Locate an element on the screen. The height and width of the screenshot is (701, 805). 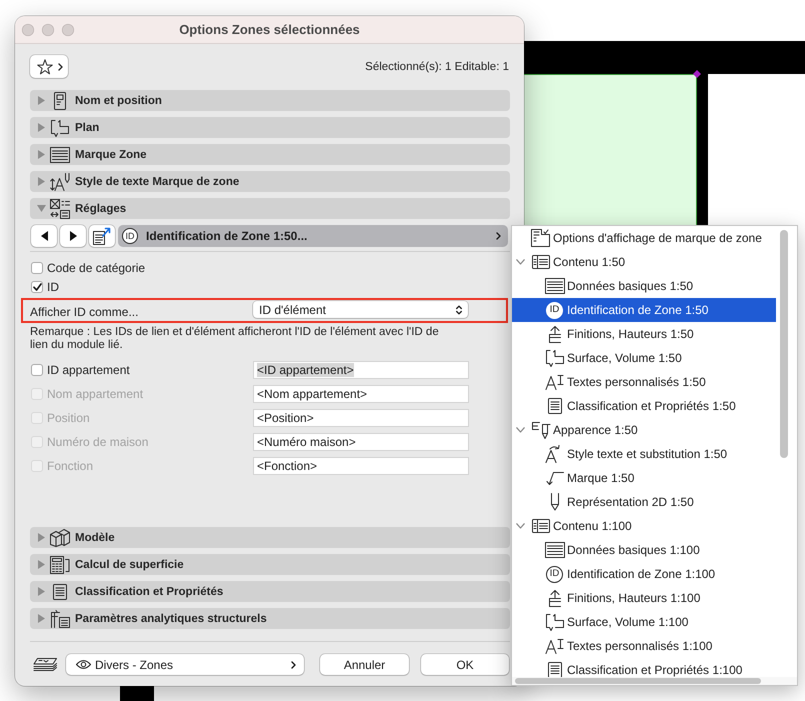
menu-item: Données basiques 1:50 is located at coordinates (644, 286).